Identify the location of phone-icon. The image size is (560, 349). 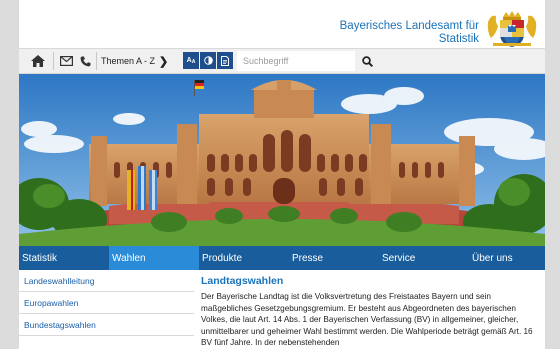
(85, 61).